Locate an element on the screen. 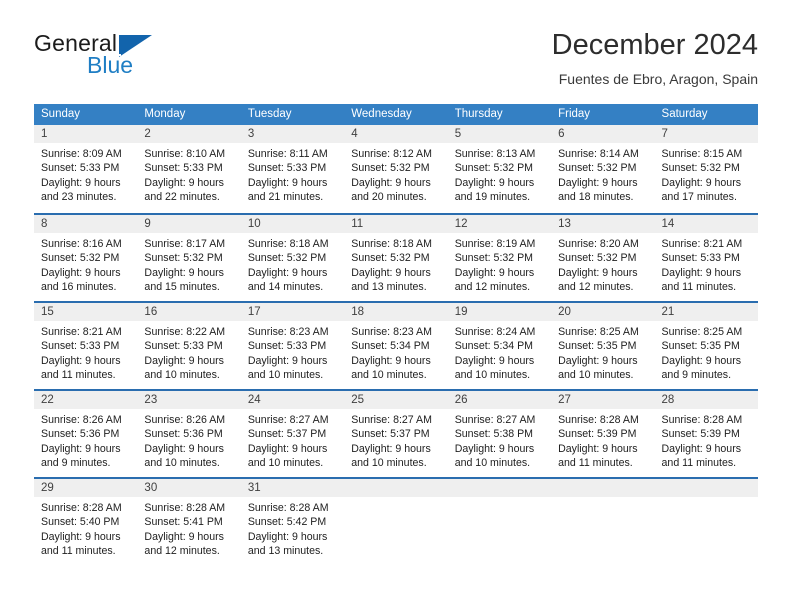 This screenshot has height=612, width=792. sunset-time: Sunset: 5:36 PM is located at coordinates (183, 434).